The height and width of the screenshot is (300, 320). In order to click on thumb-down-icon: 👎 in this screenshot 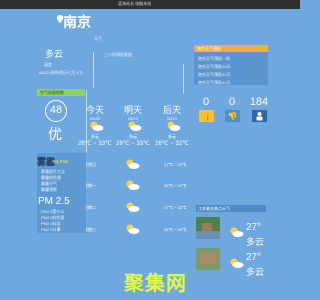, I will do `click(232, 116)`.